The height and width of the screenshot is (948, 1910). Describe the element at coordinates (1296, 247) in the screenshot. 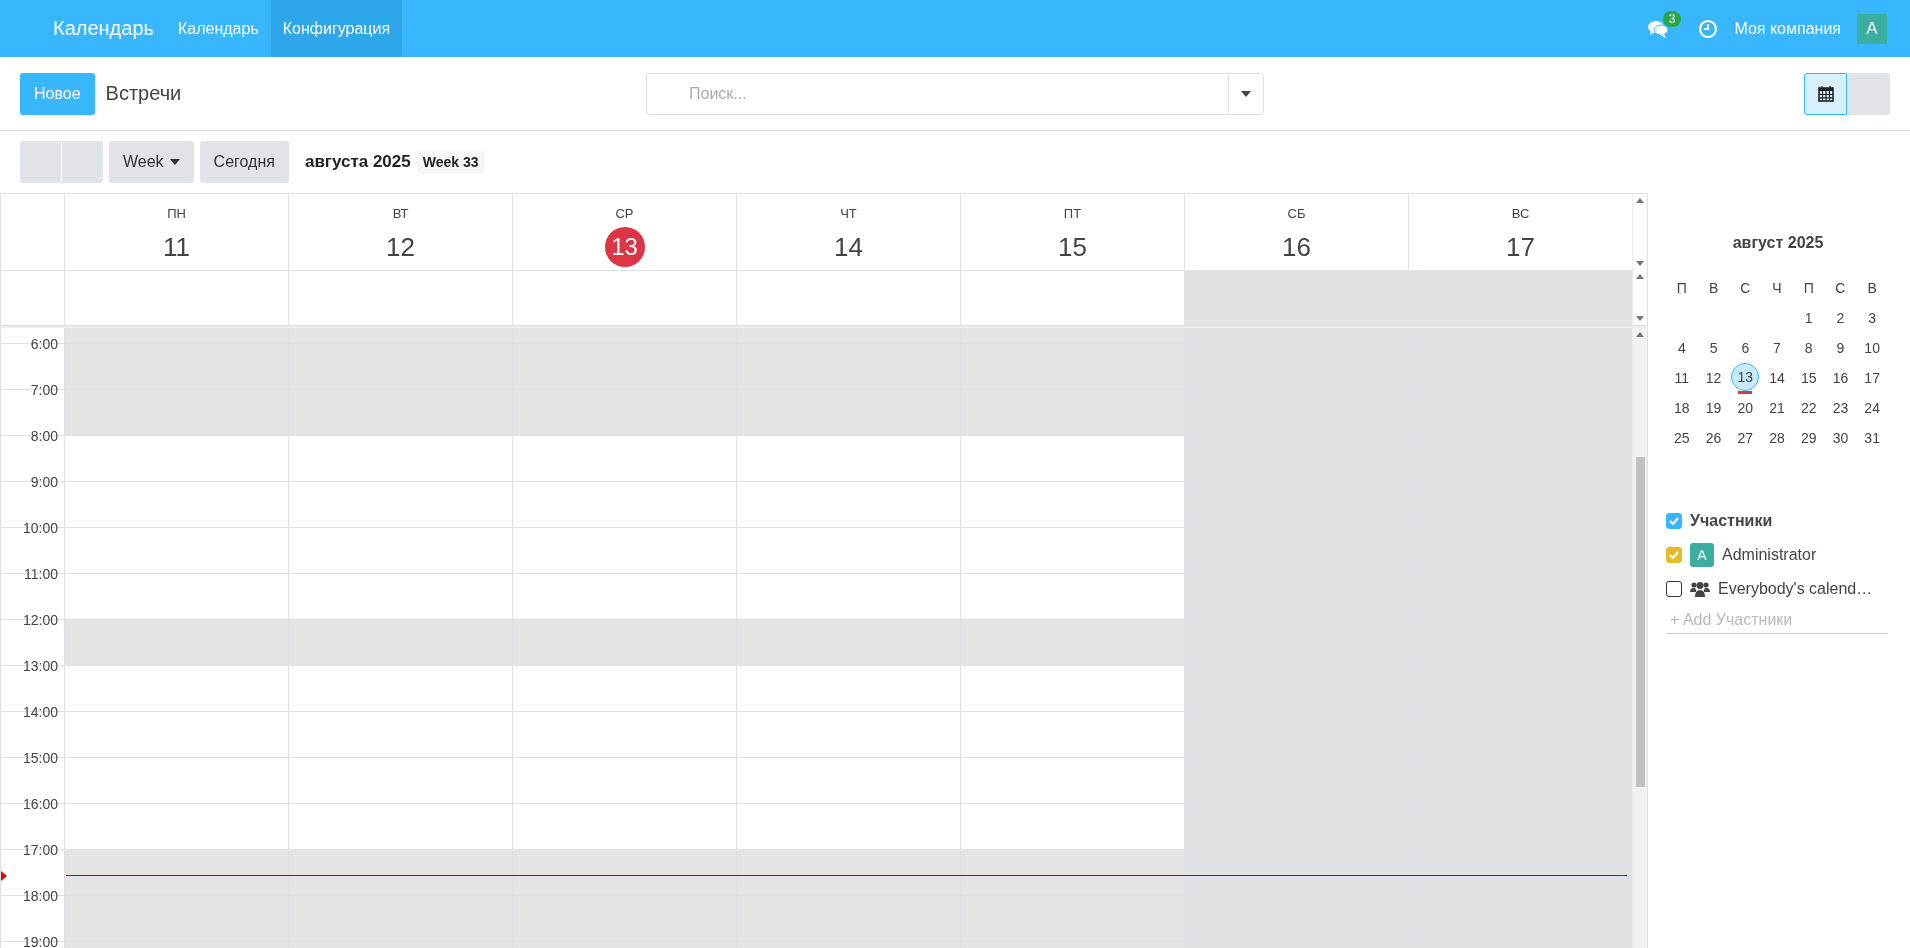

I see `day-number: 16` at that location.